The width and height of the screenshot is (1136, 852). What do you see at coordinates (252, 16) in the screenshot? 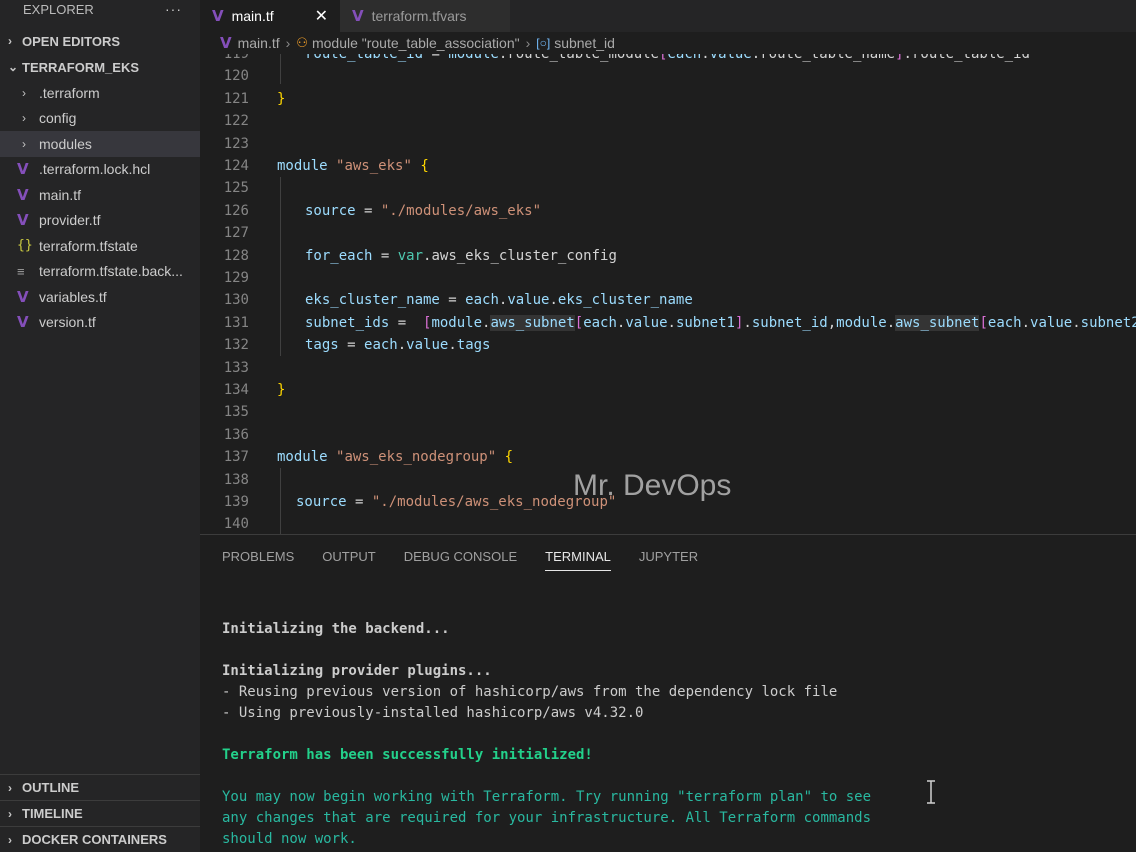
I see `tab-label: main.tf` at bounding box center [252, 16].